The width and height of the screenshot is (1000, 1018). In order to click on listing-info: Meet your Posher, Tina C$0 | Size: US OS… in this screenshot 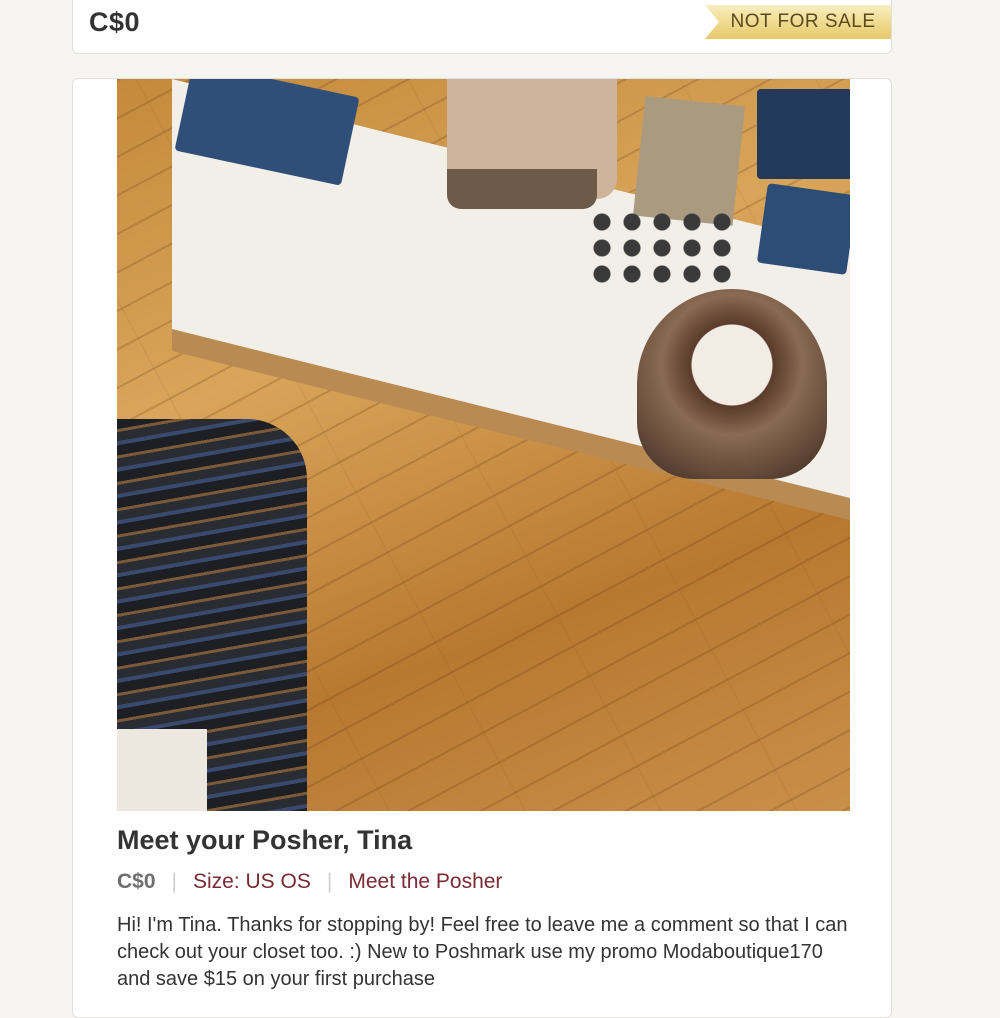, I will do `click(487, 909)`.